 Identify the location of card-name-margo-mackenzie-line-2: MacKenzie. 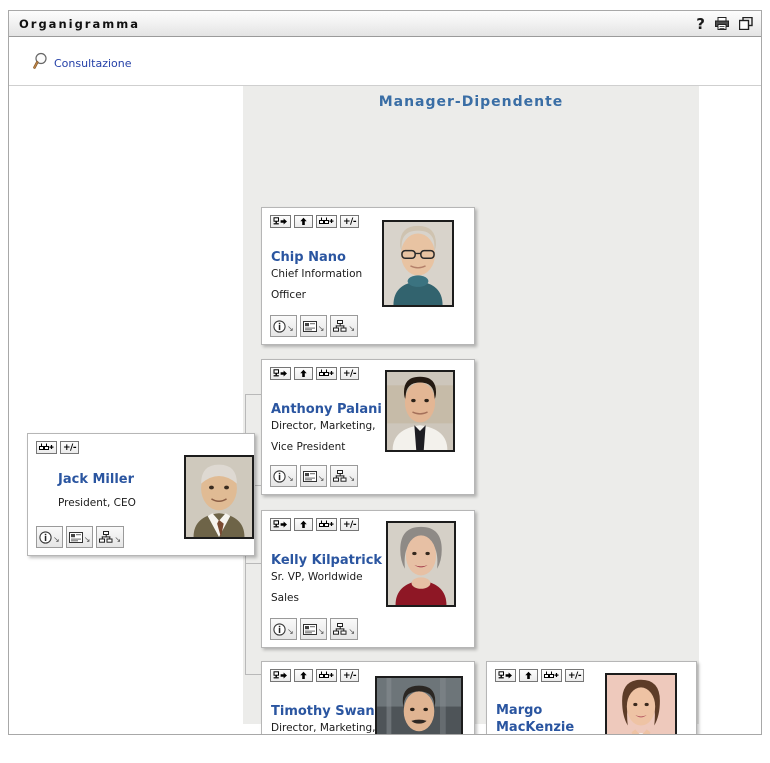
(535, 727).